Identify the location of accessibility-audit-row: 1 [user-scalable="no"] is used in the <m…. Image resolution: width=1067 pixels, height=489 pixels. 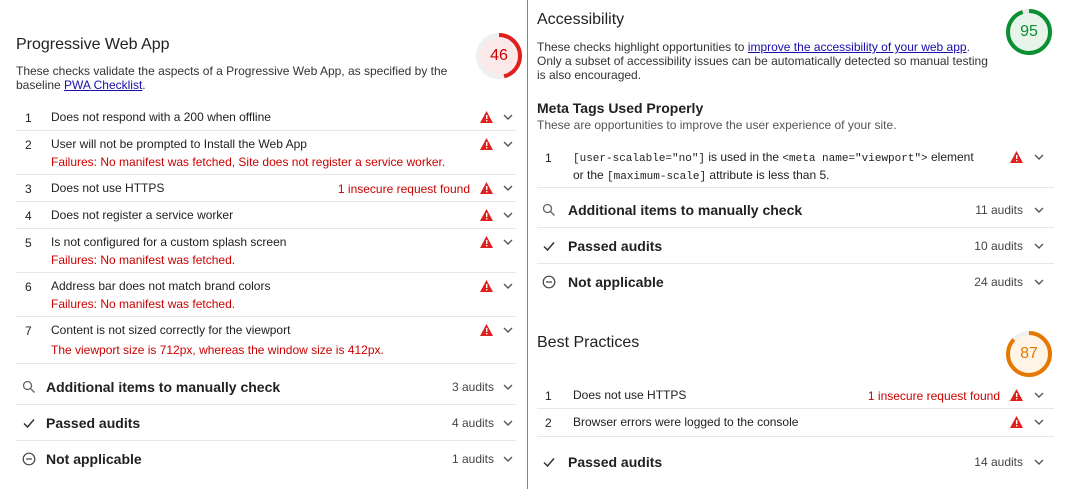
(795, 165).